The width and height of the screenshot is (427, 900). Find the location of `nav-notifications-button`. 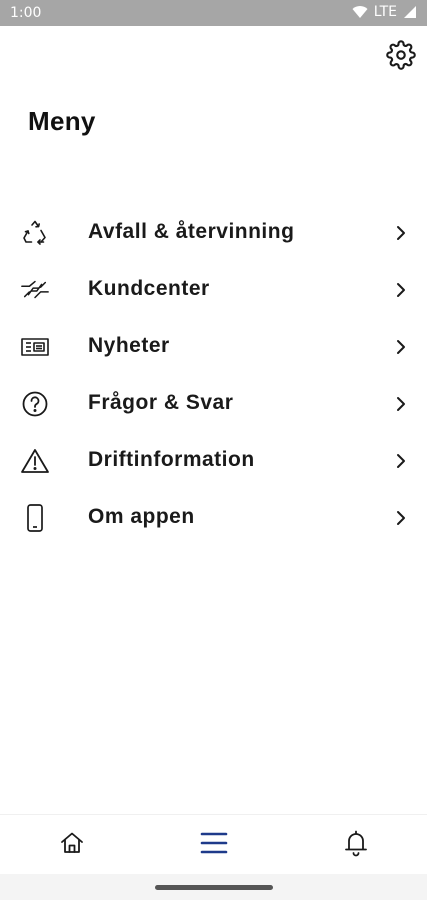

nav-notifications-button is located at coordinates (356, 845).